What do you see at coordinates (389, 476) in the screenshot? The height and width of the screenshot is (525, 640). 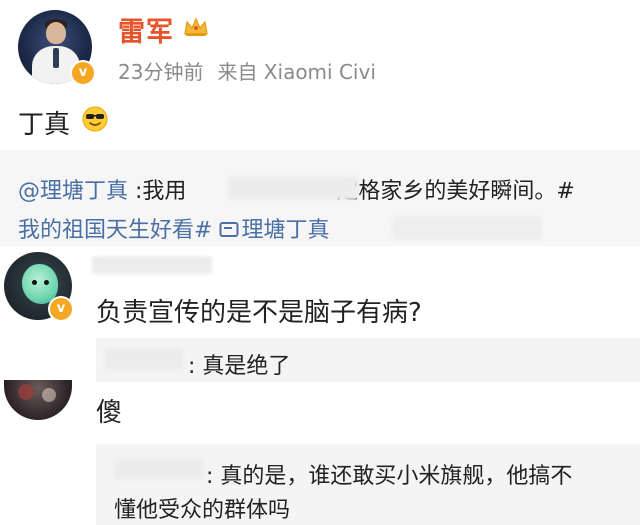 I see `reply-text-line1: : 真的是，谁还敢买小米旗舰，他搞不` at bounding box center [389, 476].